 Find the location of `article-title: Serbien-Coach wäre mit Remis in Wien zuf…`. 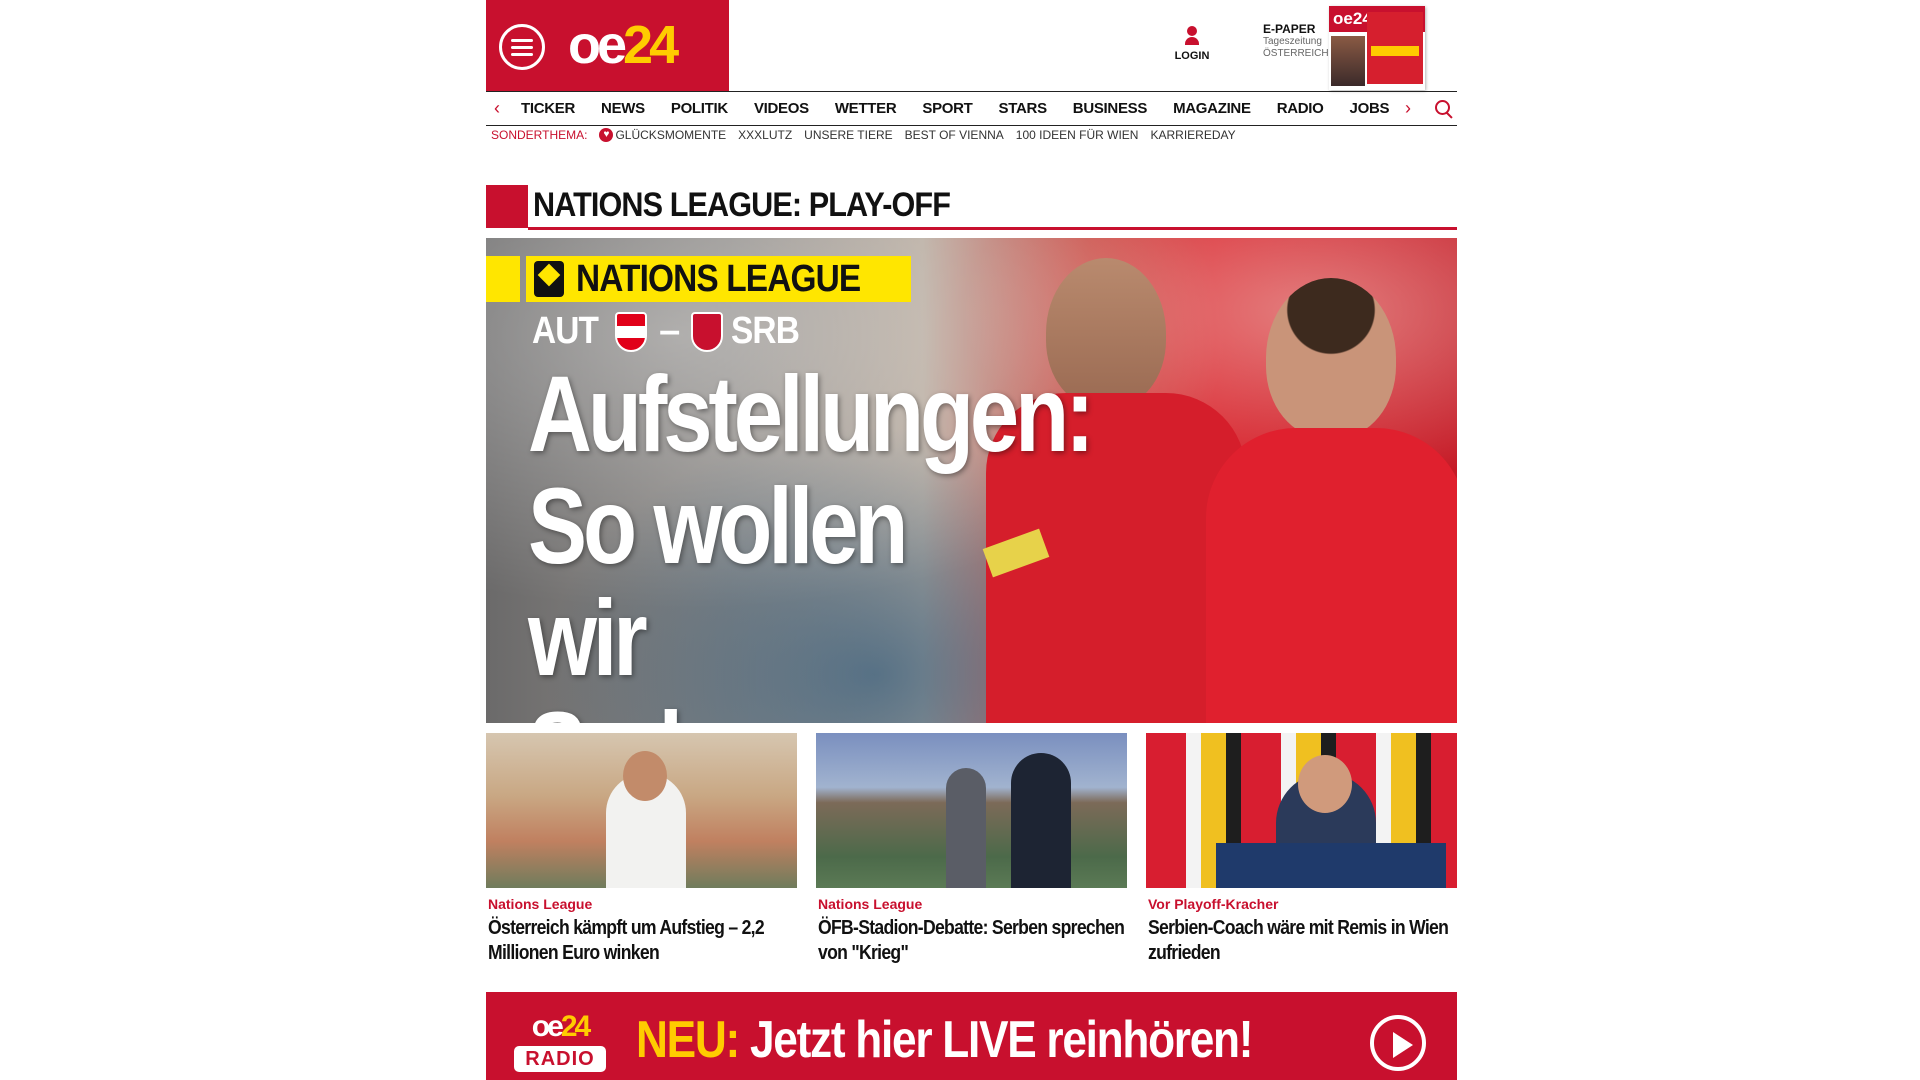

article-title: Serbien-Coach wäre mit Remis in Wien zuf… is located at coordinates (1302, 941).